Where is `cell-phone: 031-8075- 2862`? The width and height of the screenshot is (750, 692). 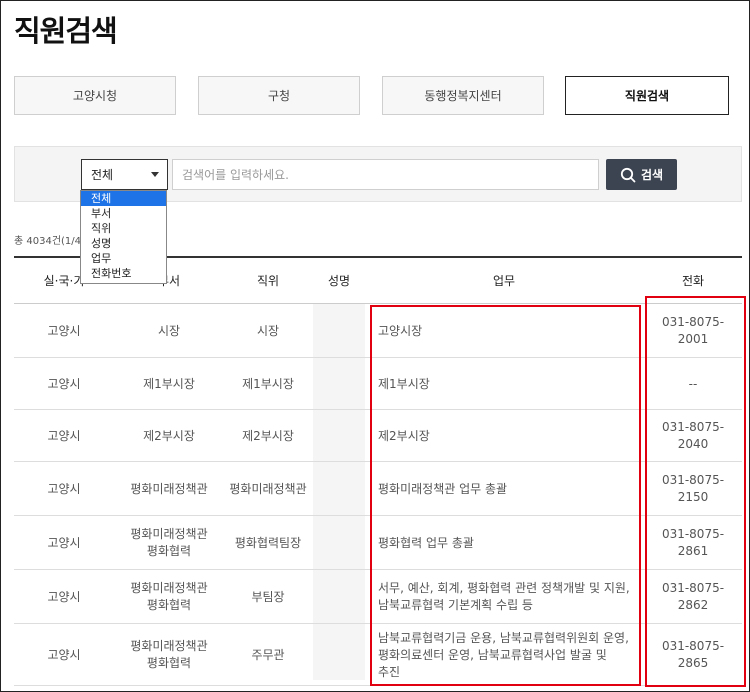 cell-phone: 031-8075- 2862 is located at coordinates (693, 597).